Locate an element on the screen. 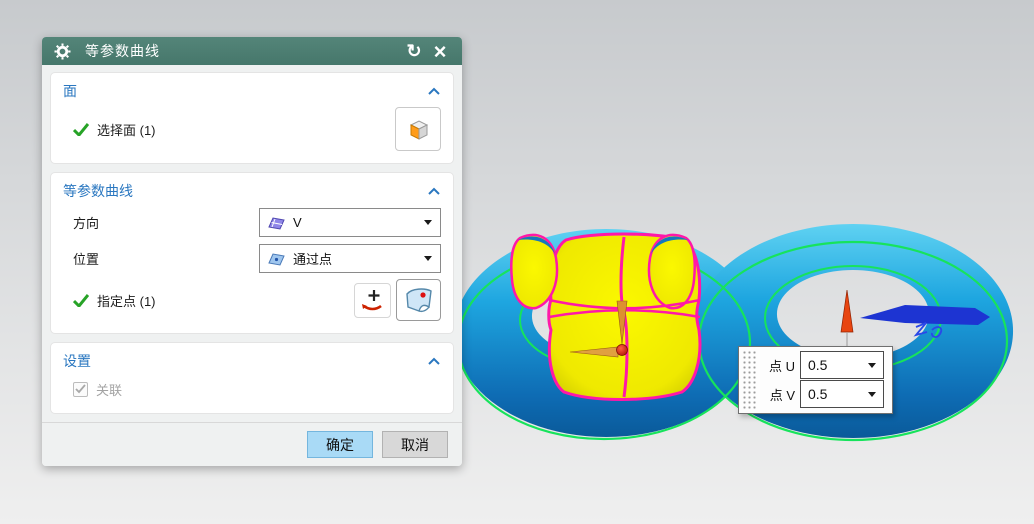  datum-arrow-blue is located at coordinates (925, 315).